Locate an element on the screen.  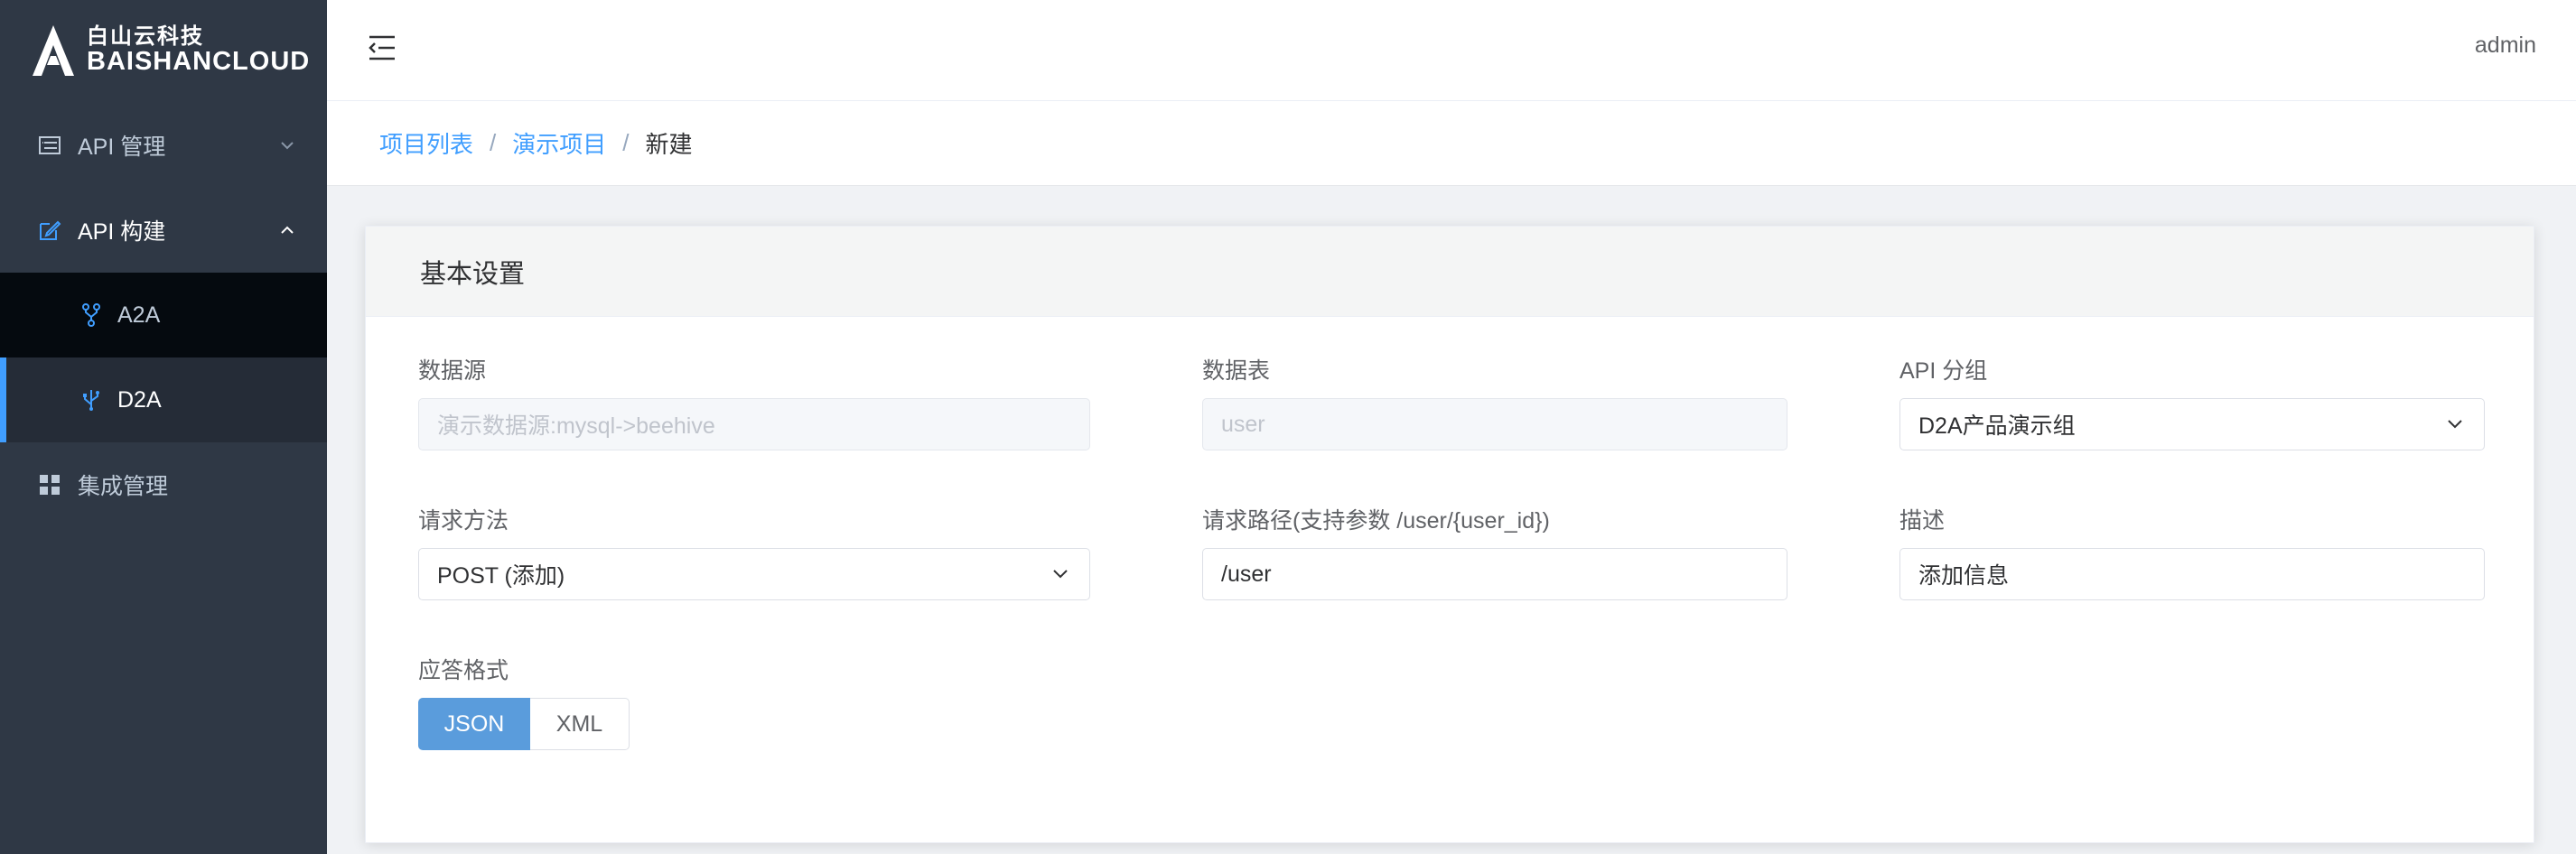
sidebar-item-api-build: API 构建 is located at coordinates (164, 230).